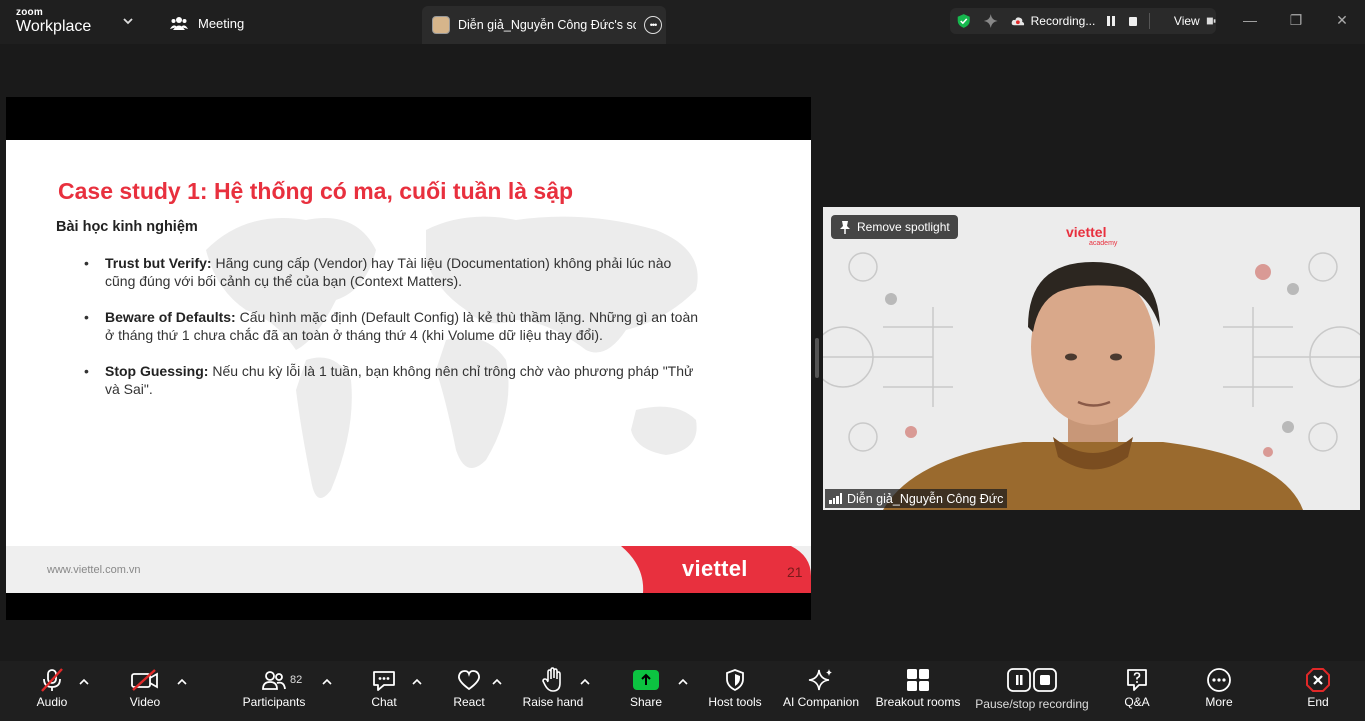 This screenshot has height=721, width=1365. What do you see at coordinates (1032, 704) in the screenshot?
I see `pause-stop-recording-label: Pause/stop recording` at bounding box center [1032, 704].